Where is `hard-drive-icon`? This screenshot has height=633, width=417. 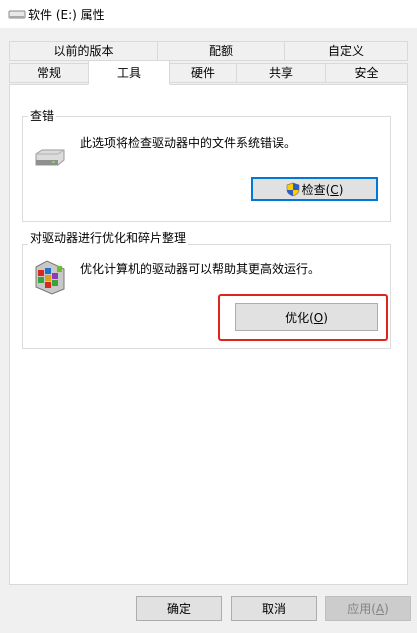
hard-drive-icon is located at coordinates (50, 157).